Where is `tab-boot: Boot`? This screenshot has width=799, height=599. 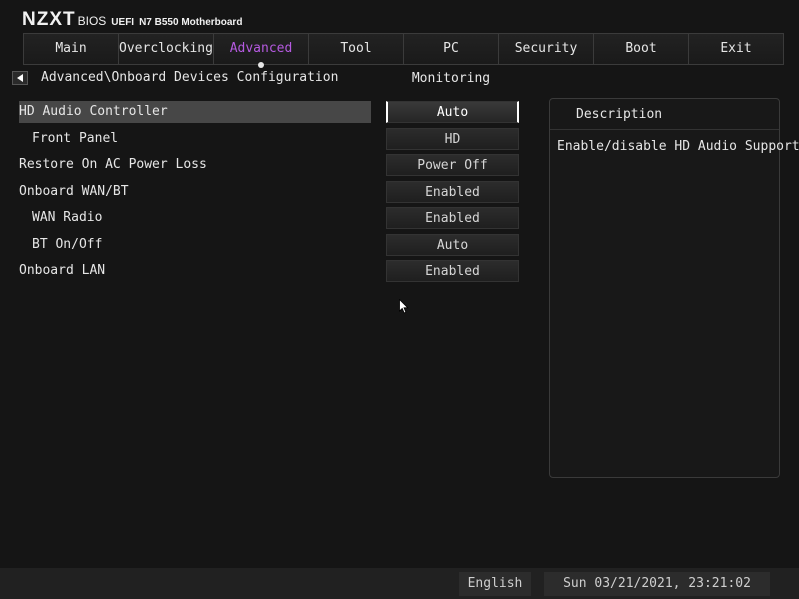 tab-boot: Boot is located at coordinates (641, 49).